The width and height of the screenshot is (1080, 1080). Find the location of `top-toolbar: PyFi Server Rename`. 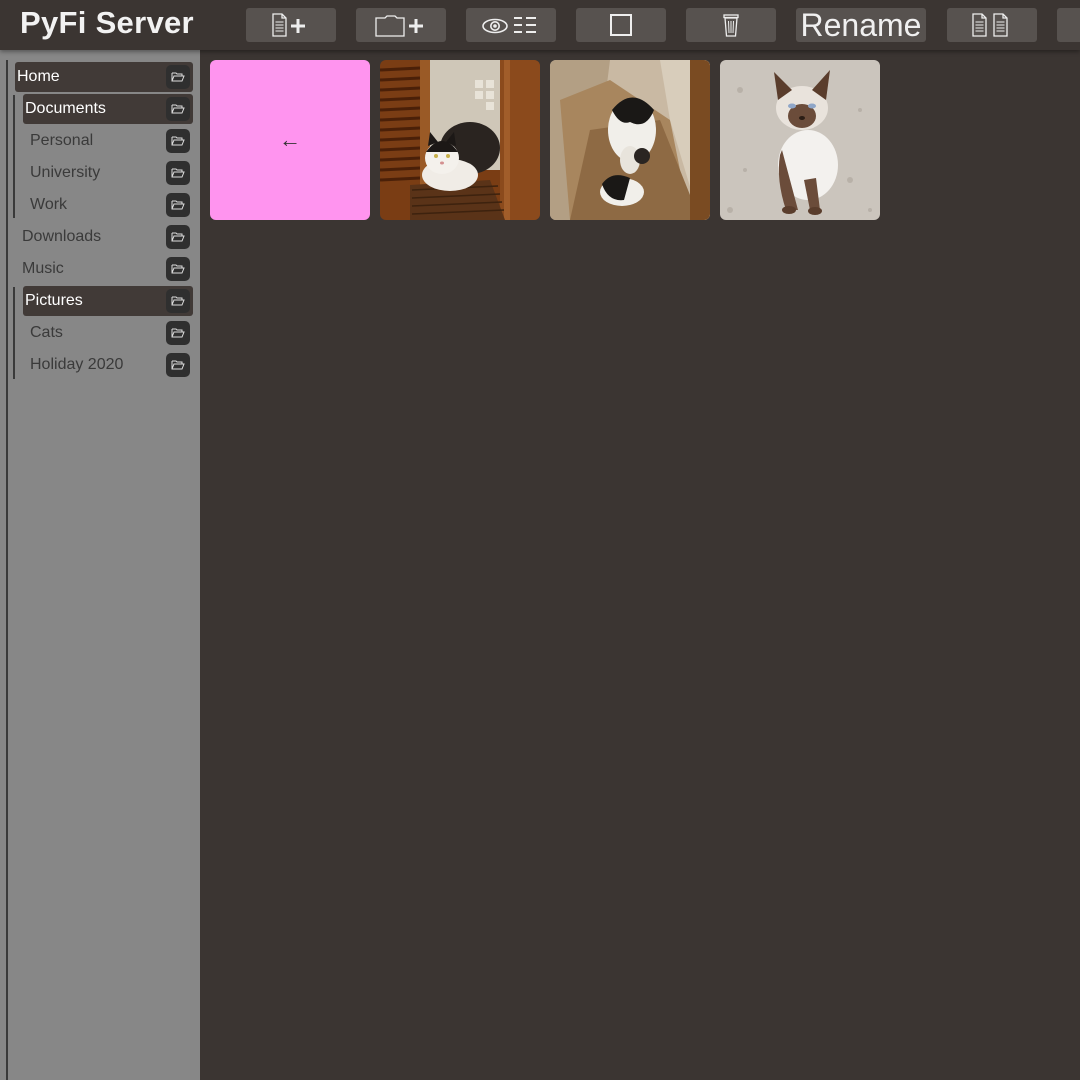

top-toolbar: PyFi Server Rename is located at coordinates (540, 25).